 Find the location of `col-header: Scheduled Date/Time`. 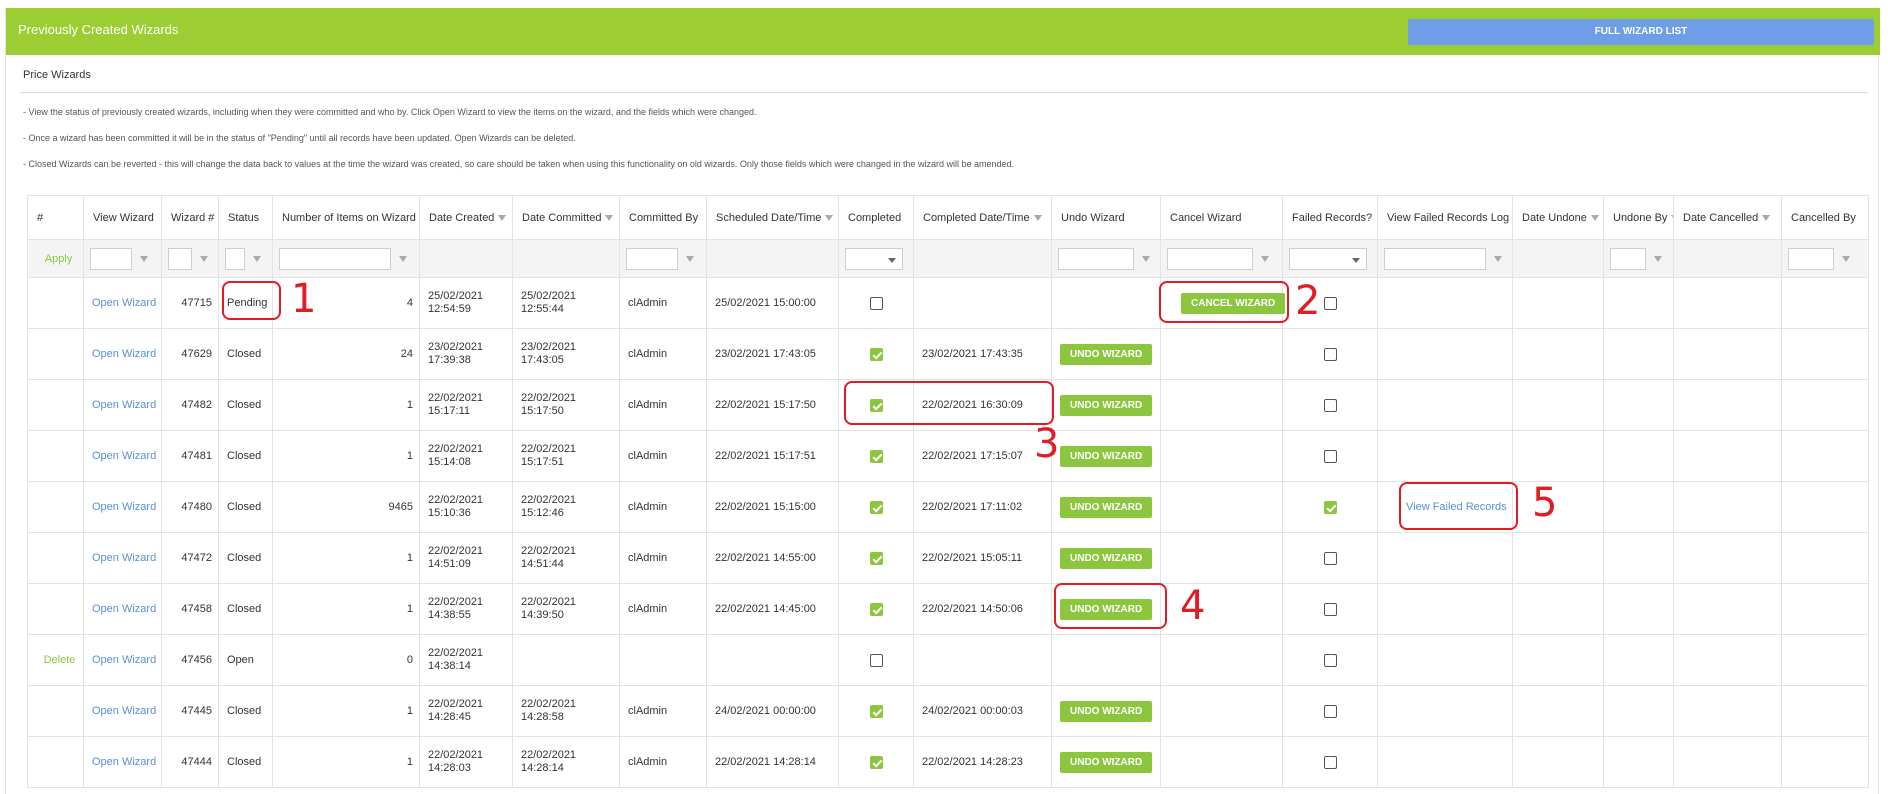

col-header: Scheduled Date/Time is located at coordinates (772, 217).